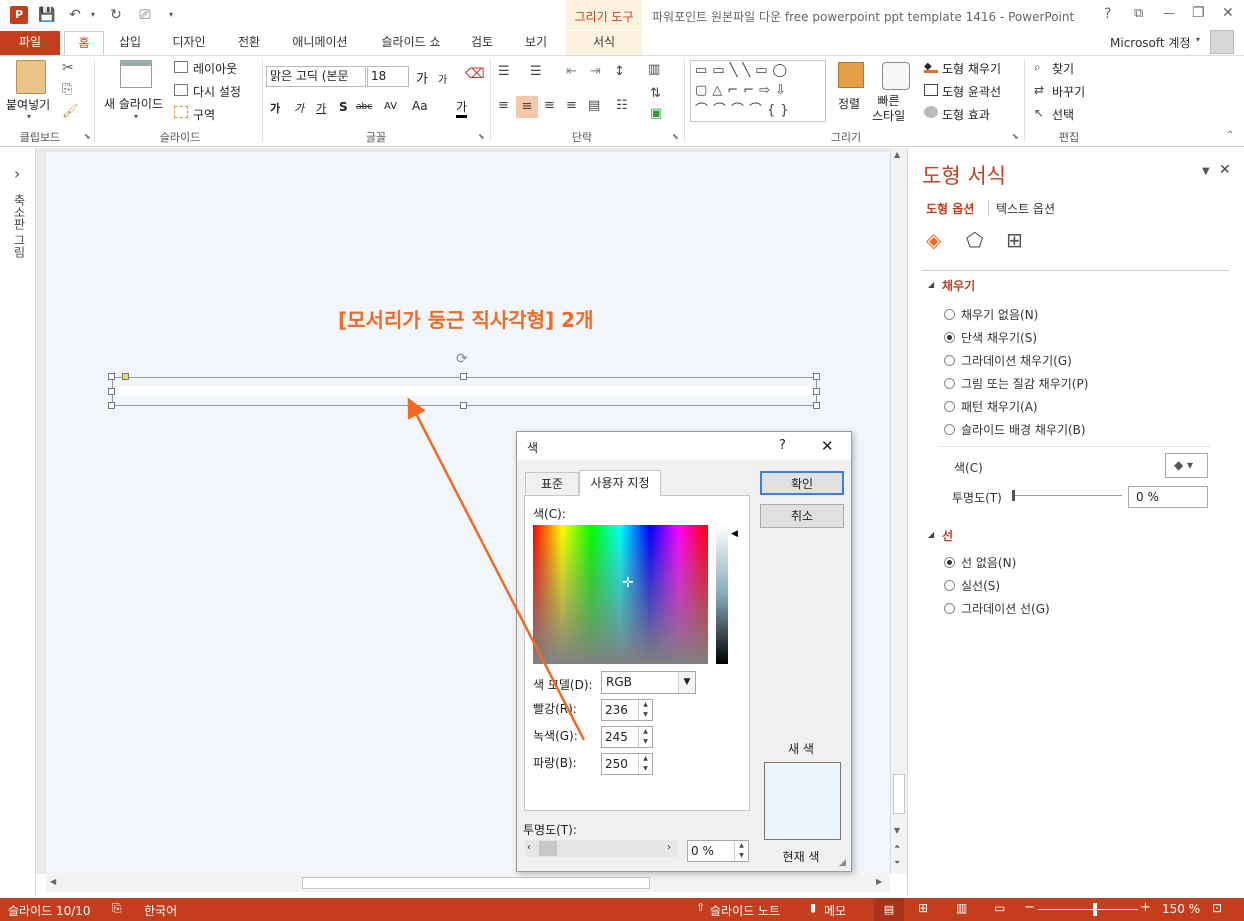 The image size is (1244, 921). I want to click on smartart-icon: ▣, so click(656, 113).